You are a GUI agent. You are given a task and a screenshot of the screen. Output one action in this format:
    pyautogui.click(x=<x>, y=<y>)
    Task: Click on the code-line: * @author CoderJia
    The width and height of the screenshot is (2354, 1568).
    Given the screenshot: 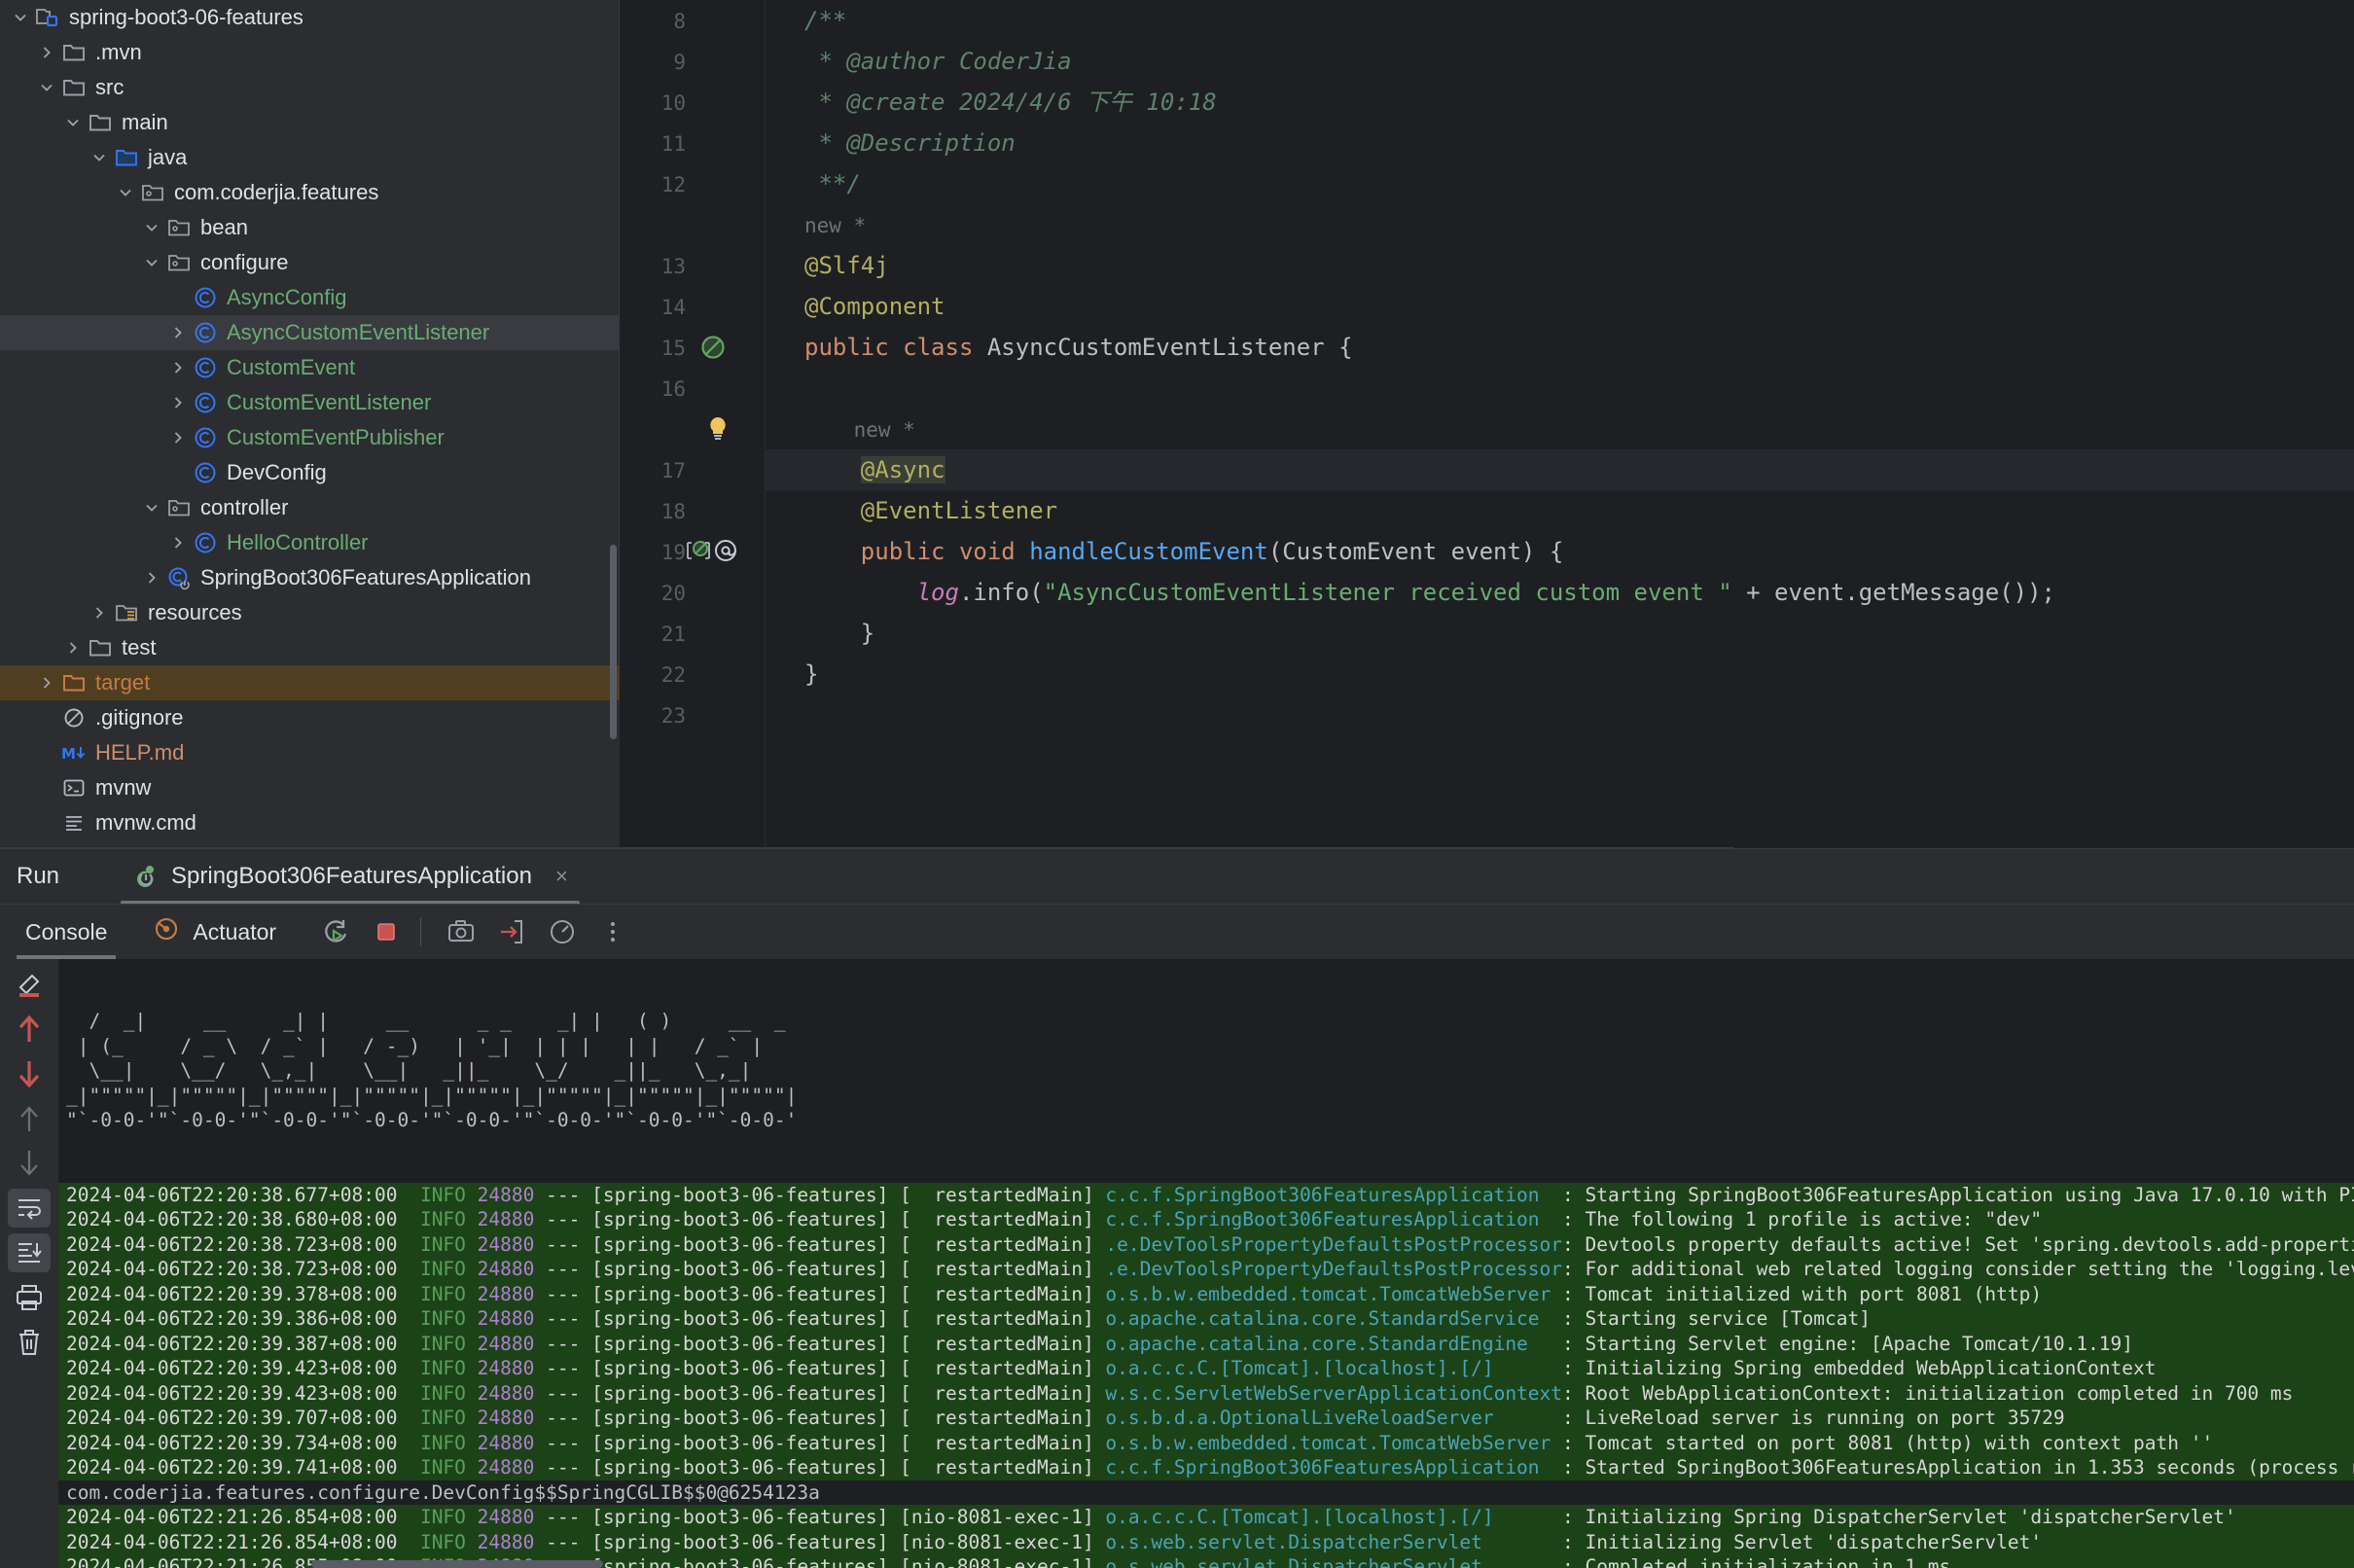 What is the action you would take?
    pyautogui.click(x=1560, y=61)
    